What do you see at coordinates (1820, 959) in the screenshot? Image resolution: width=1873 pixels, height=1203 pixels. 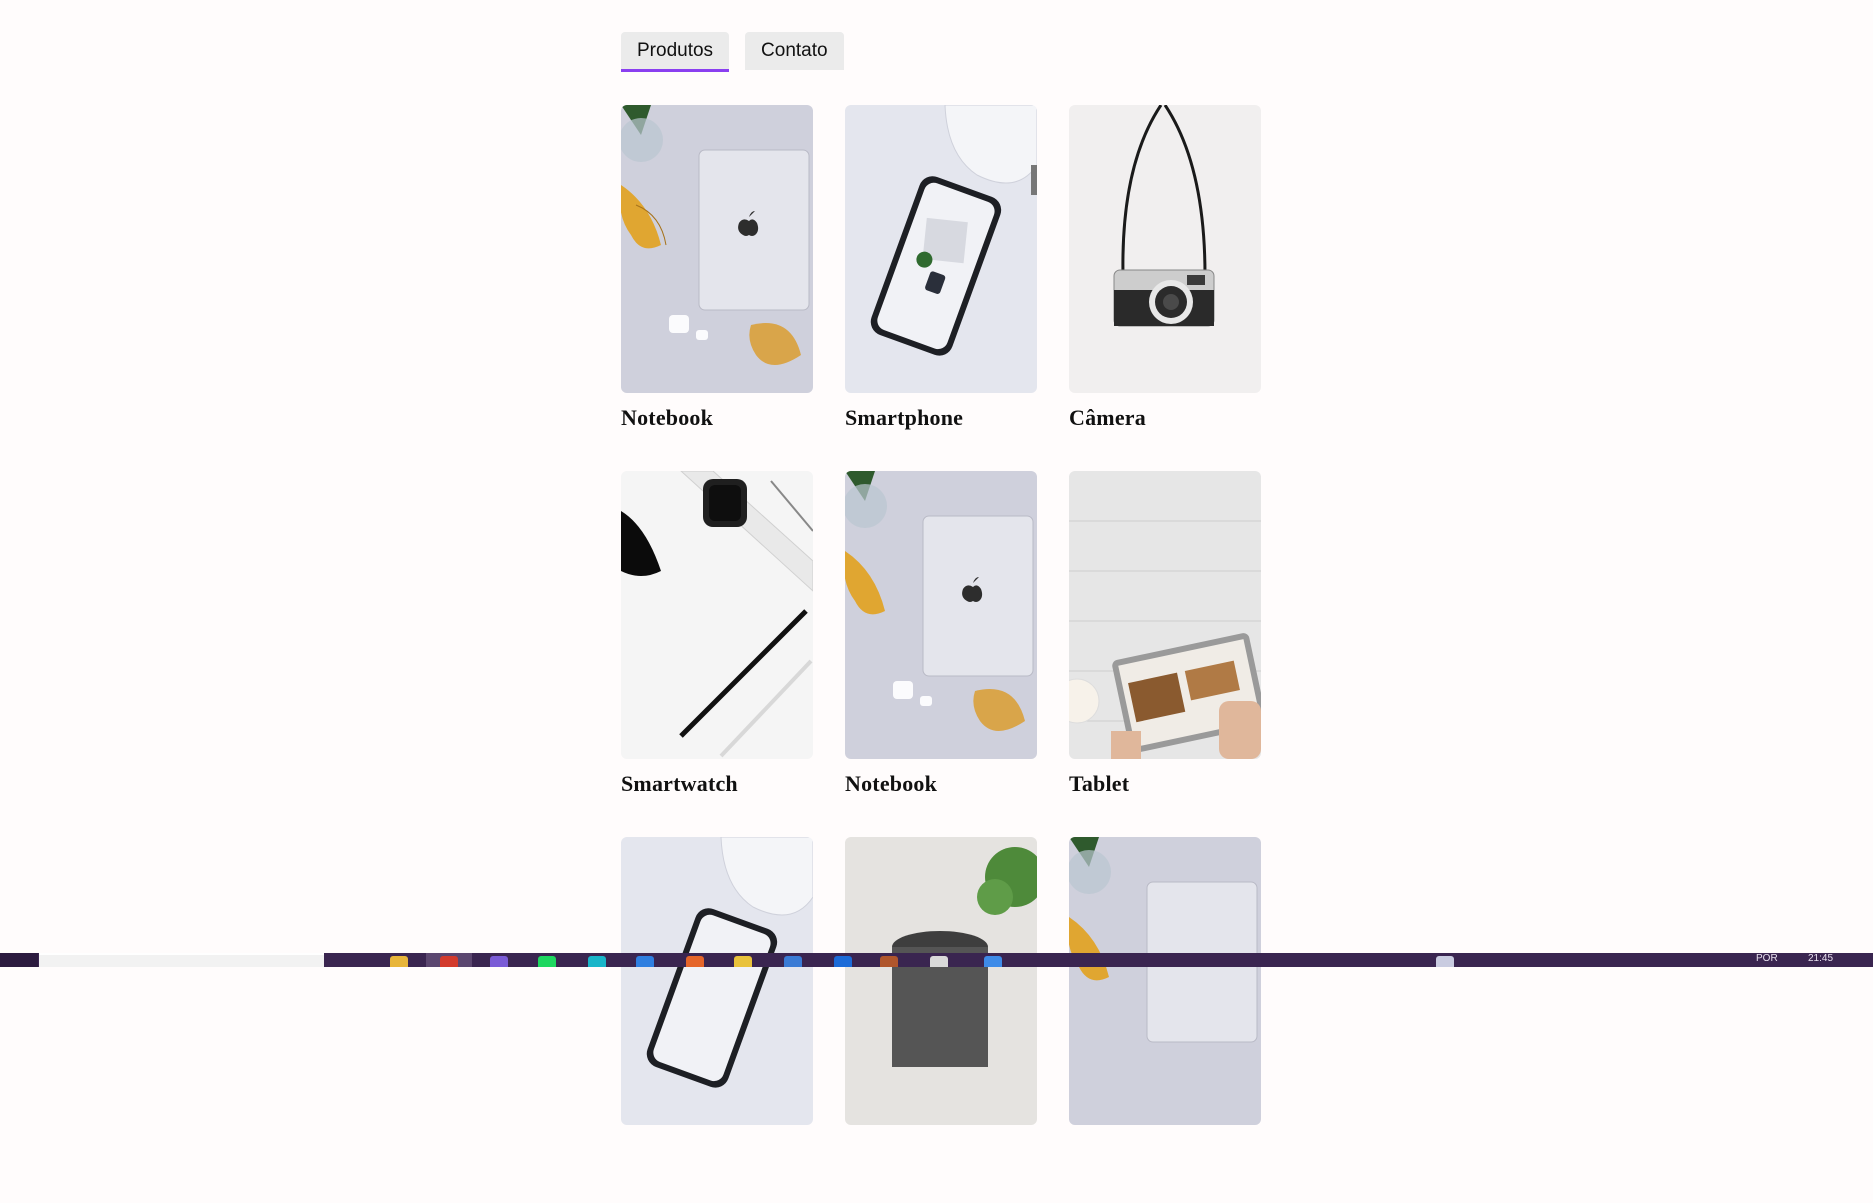 I see `clock: 21:45` at bounding box center [1820, 959].